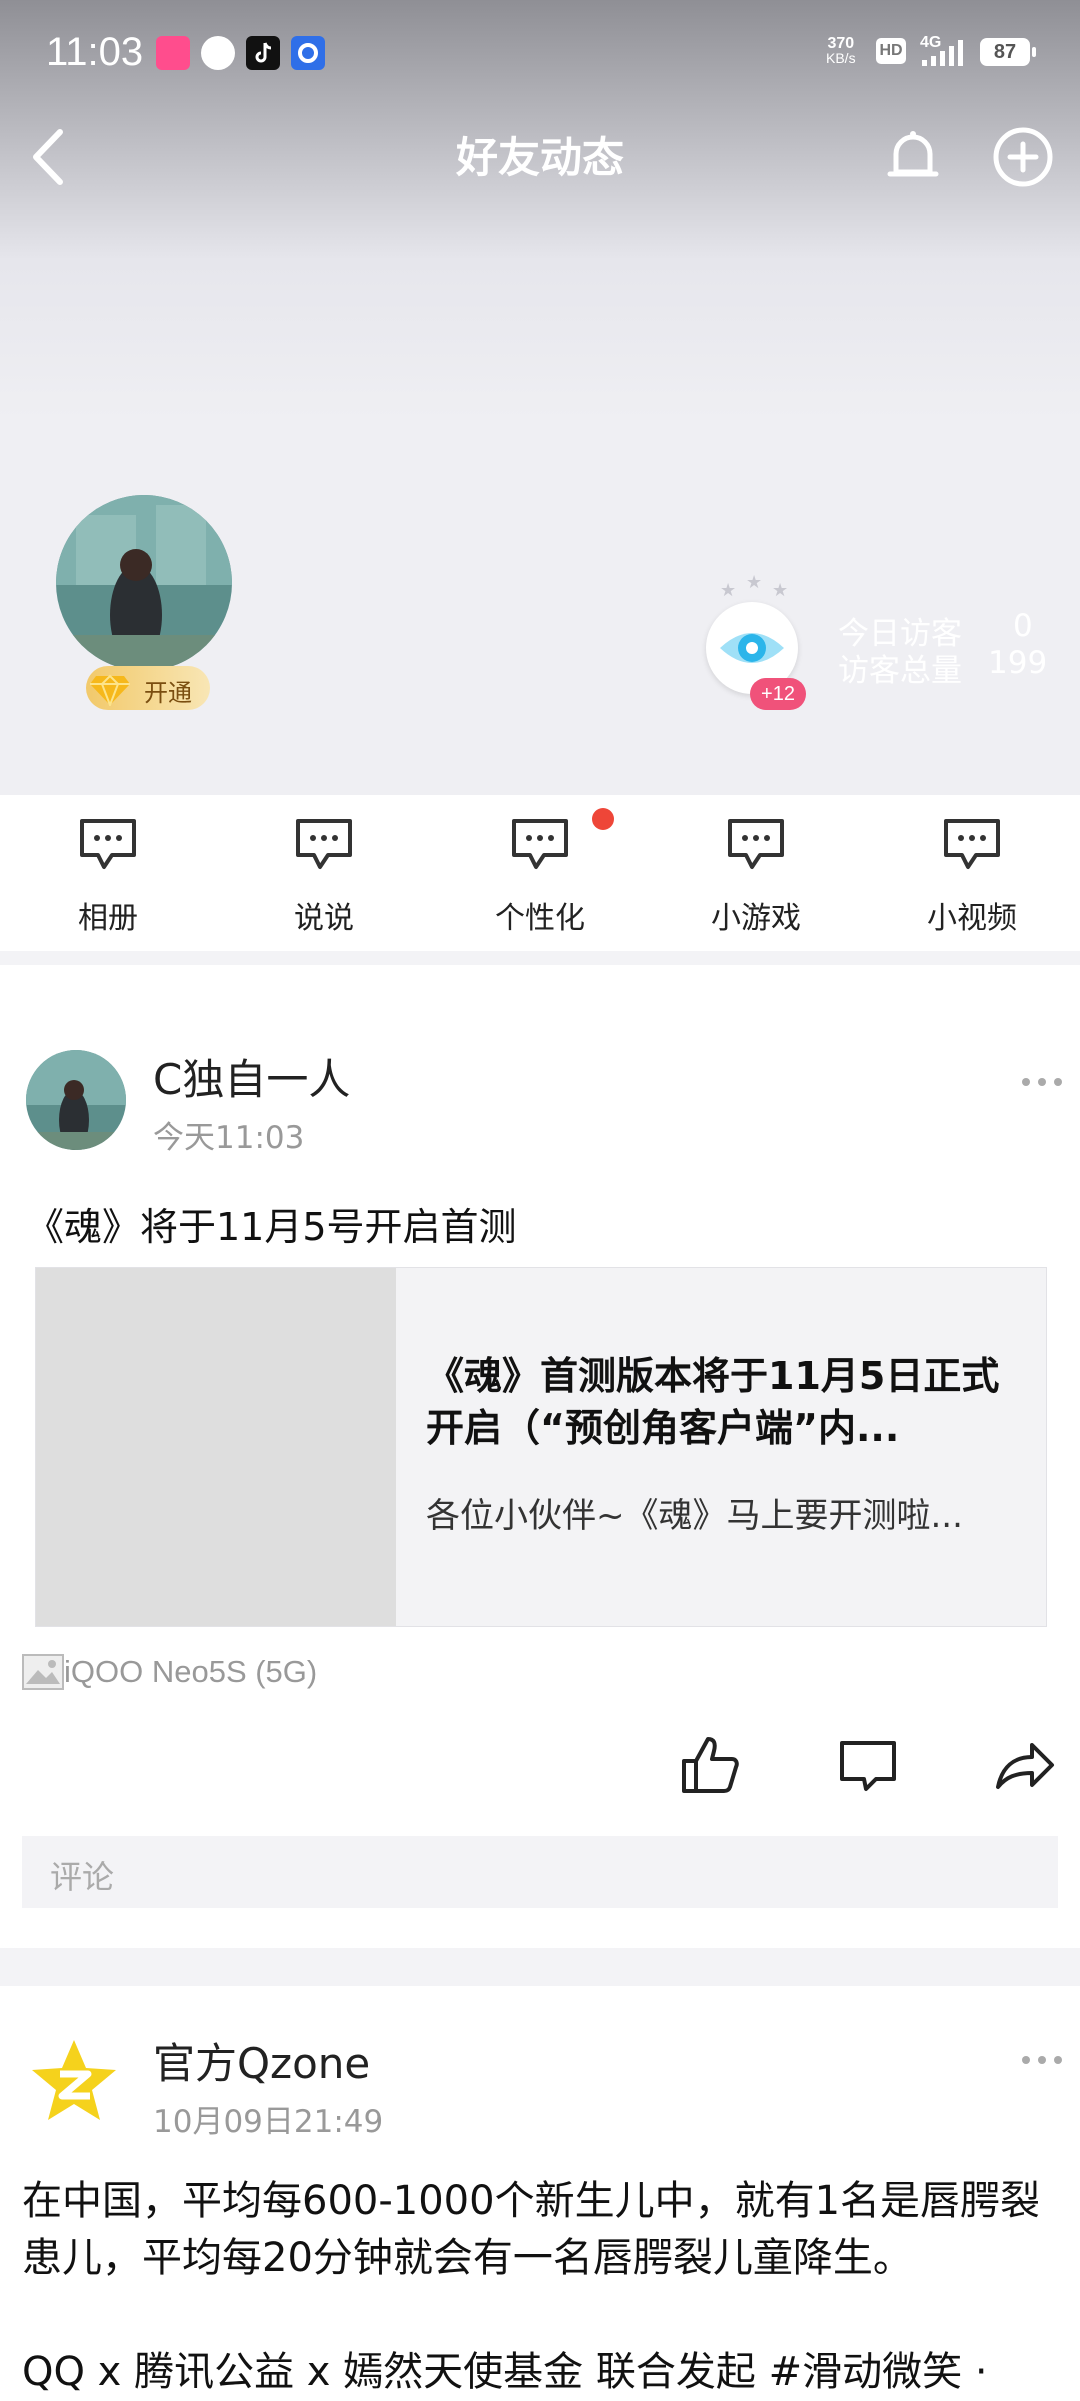  I want to click on battery-icon: 87, so click(1008, 52).